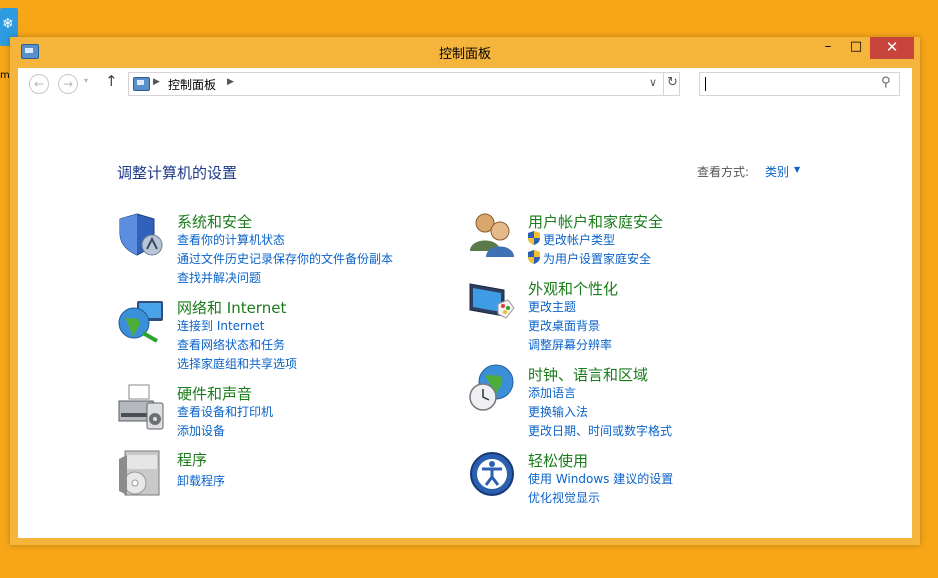 The image size is (938, 578). I want to click on refresh-button: ↻, so click(672, 82).